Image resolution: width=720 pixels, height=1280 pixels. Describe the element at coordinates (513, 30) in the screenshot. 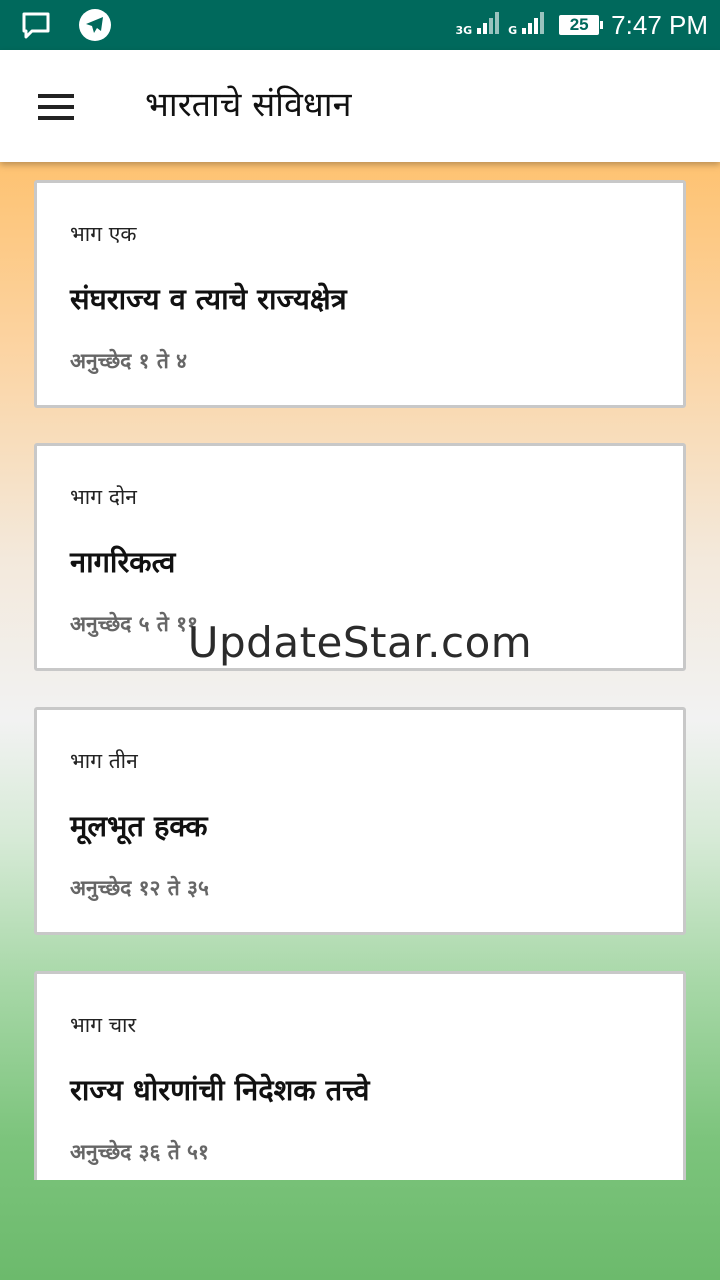

I see `network-type-label-2: G` at that location.